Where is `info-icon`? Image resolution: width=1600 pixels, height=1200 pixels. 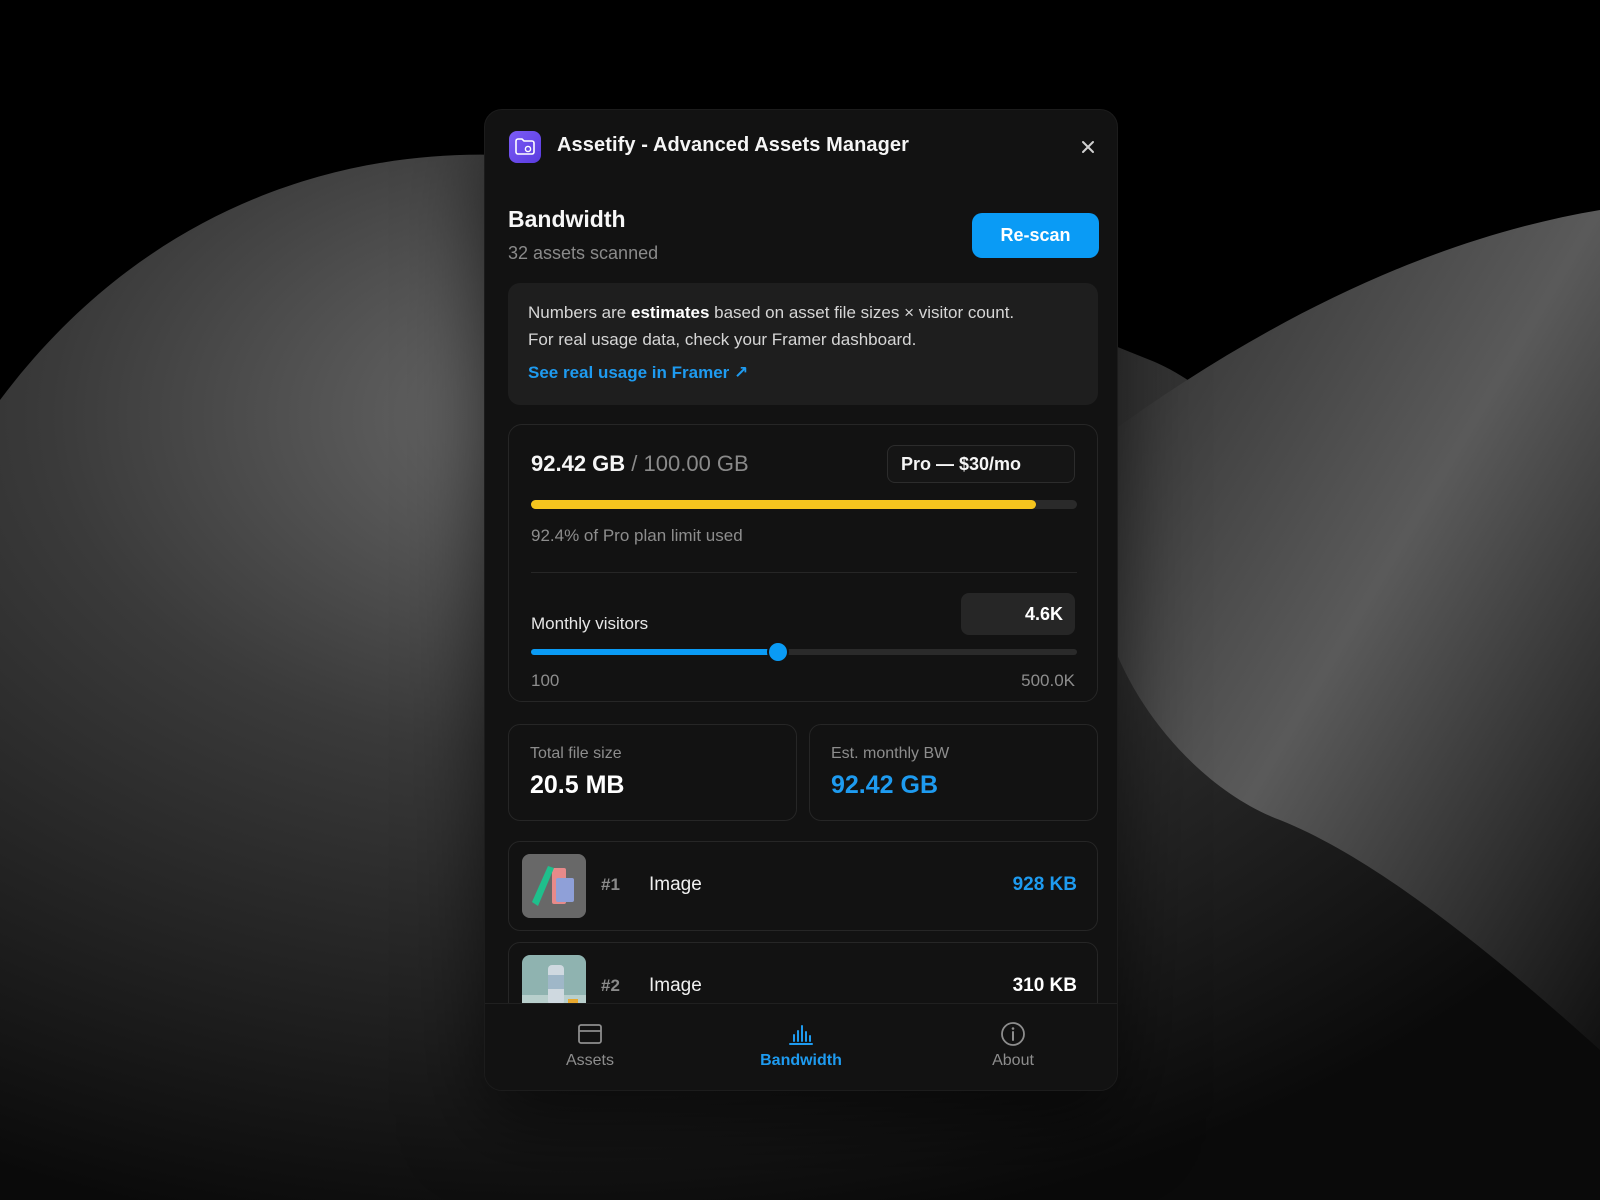
info-icon is located at coordinates (1013, 1034).